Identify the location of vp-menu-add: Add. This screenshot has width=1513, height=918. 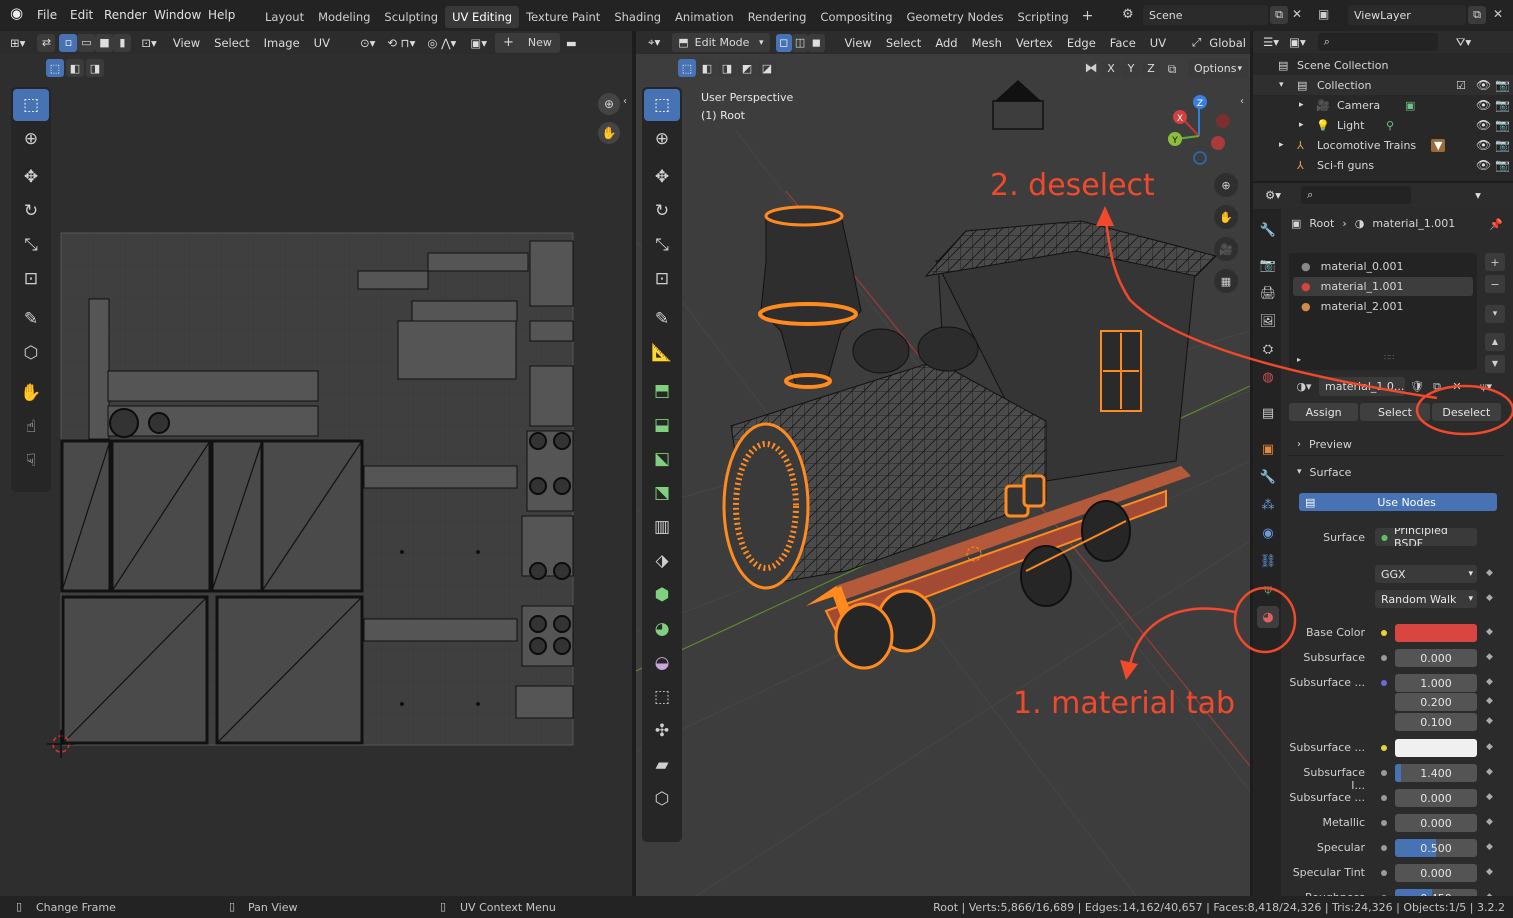
(946, 43).